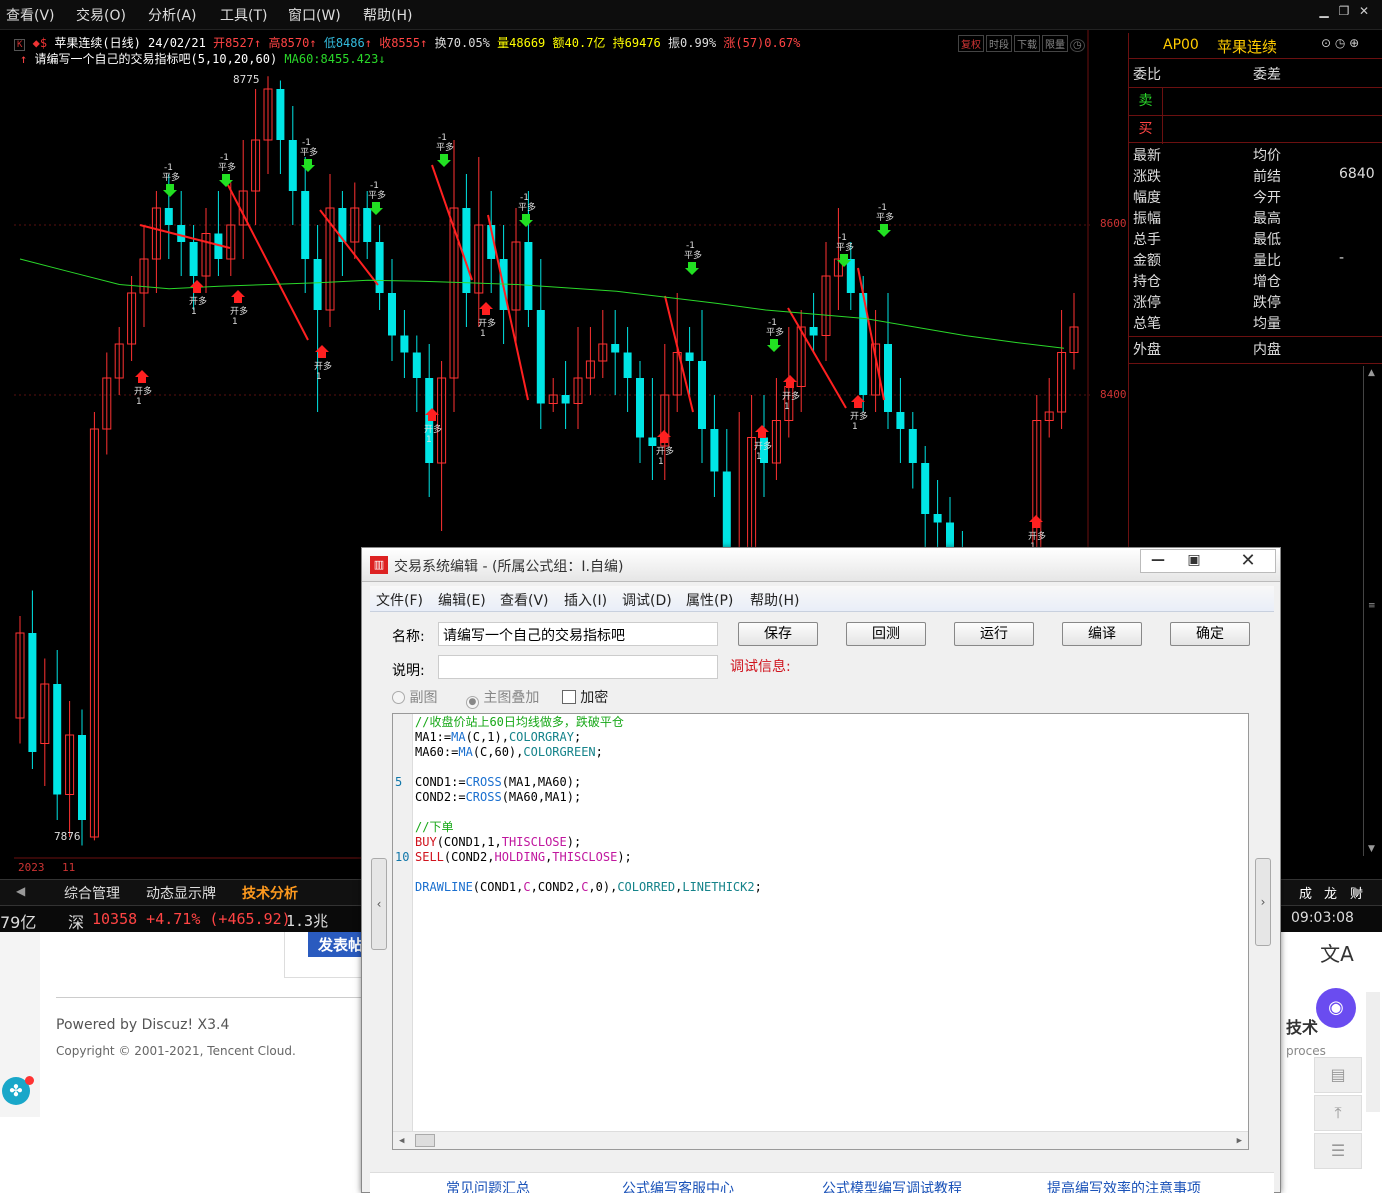 The image size is (1382, 1193). Describe the element at coordinates (30, 15) in the screenshot. I see `menu-view: 查看(V)` at that location.